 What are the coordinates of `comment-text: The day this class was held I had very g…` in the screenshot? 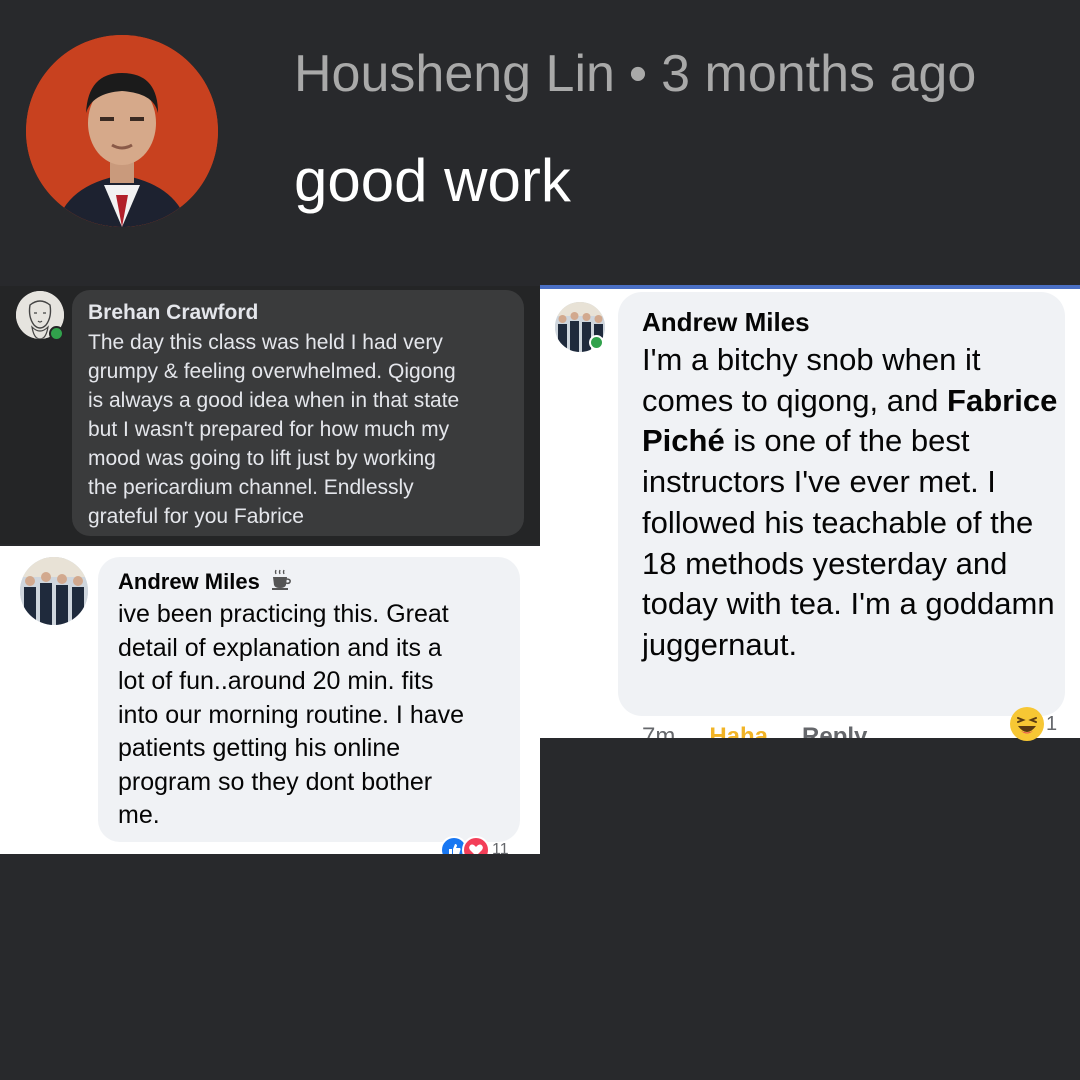 It's located at (274, 429).